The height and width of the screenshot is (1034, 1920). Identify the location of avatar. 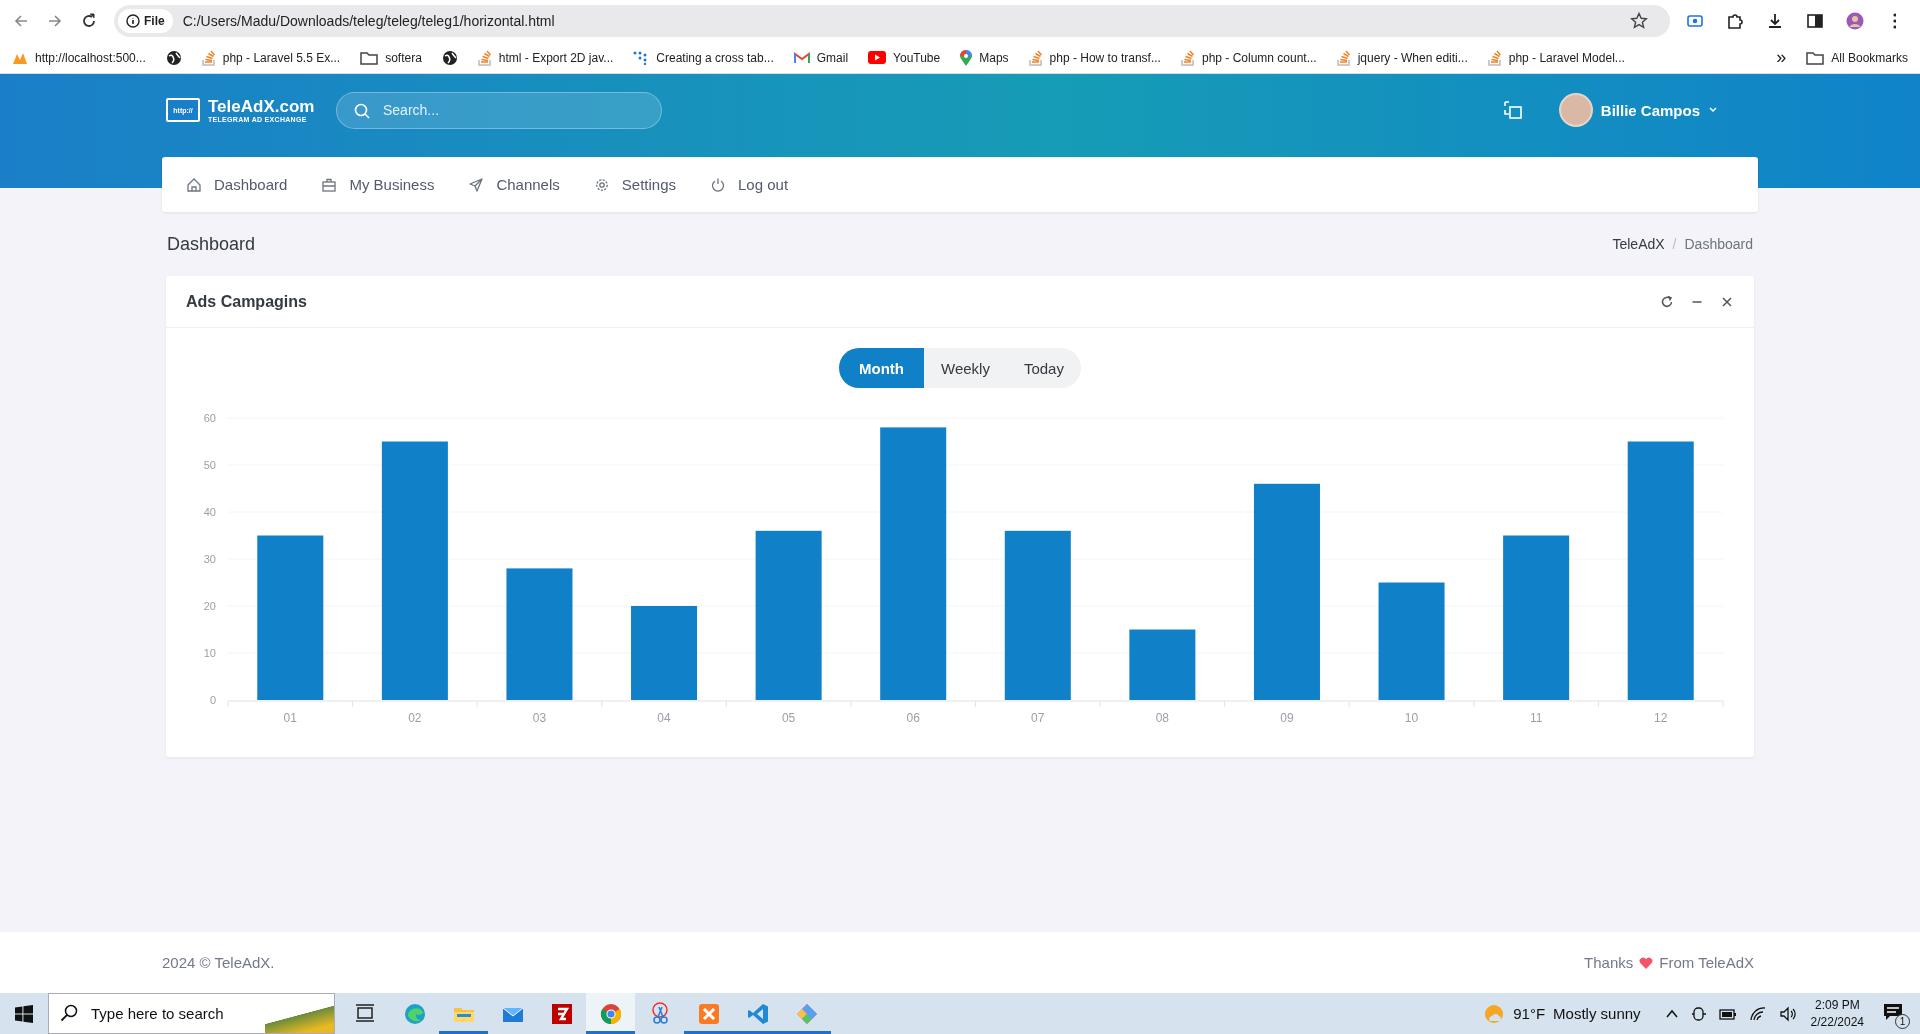
(1575, 110).